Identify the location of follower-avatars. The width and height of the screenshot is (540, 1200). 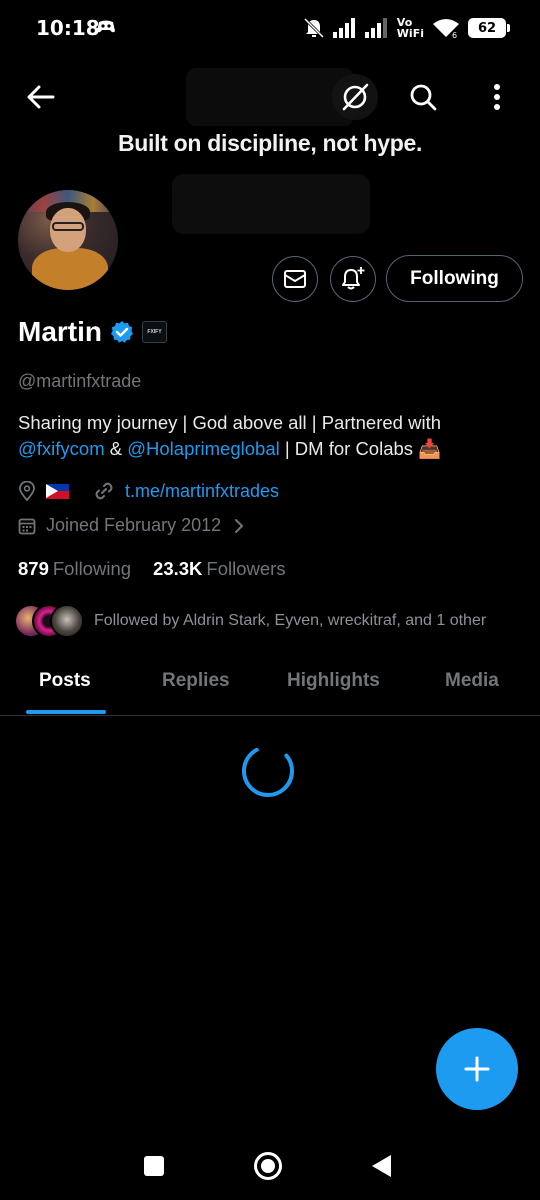
(49, 621).